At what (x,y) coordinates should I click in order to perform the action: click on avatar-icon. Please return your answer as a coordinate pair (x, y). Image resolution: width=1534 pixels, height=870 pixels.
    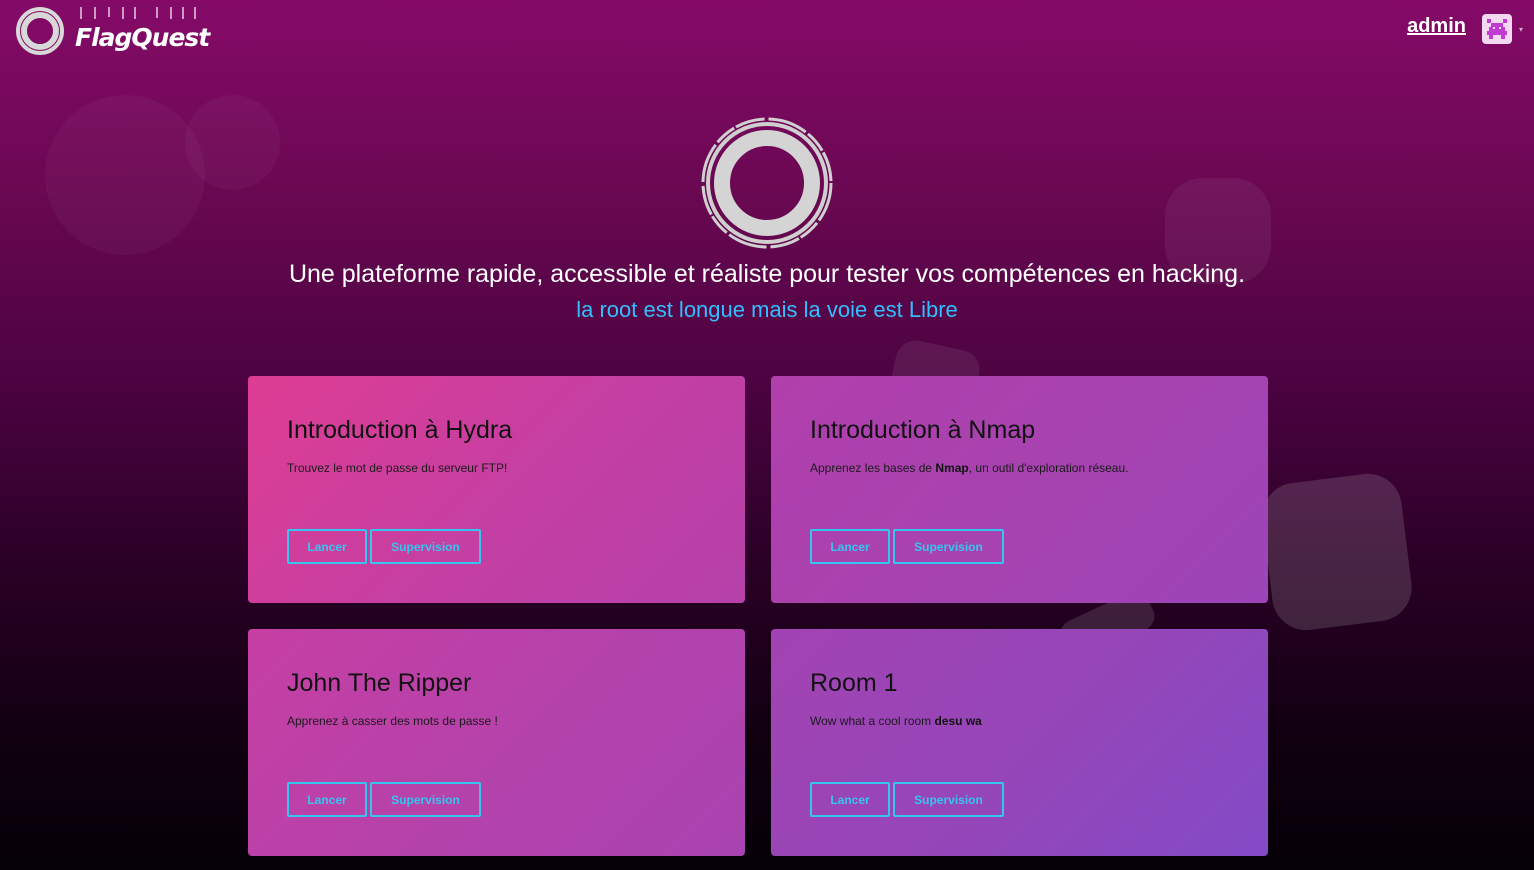
    Looking at the image, I should click on (1497, 29).